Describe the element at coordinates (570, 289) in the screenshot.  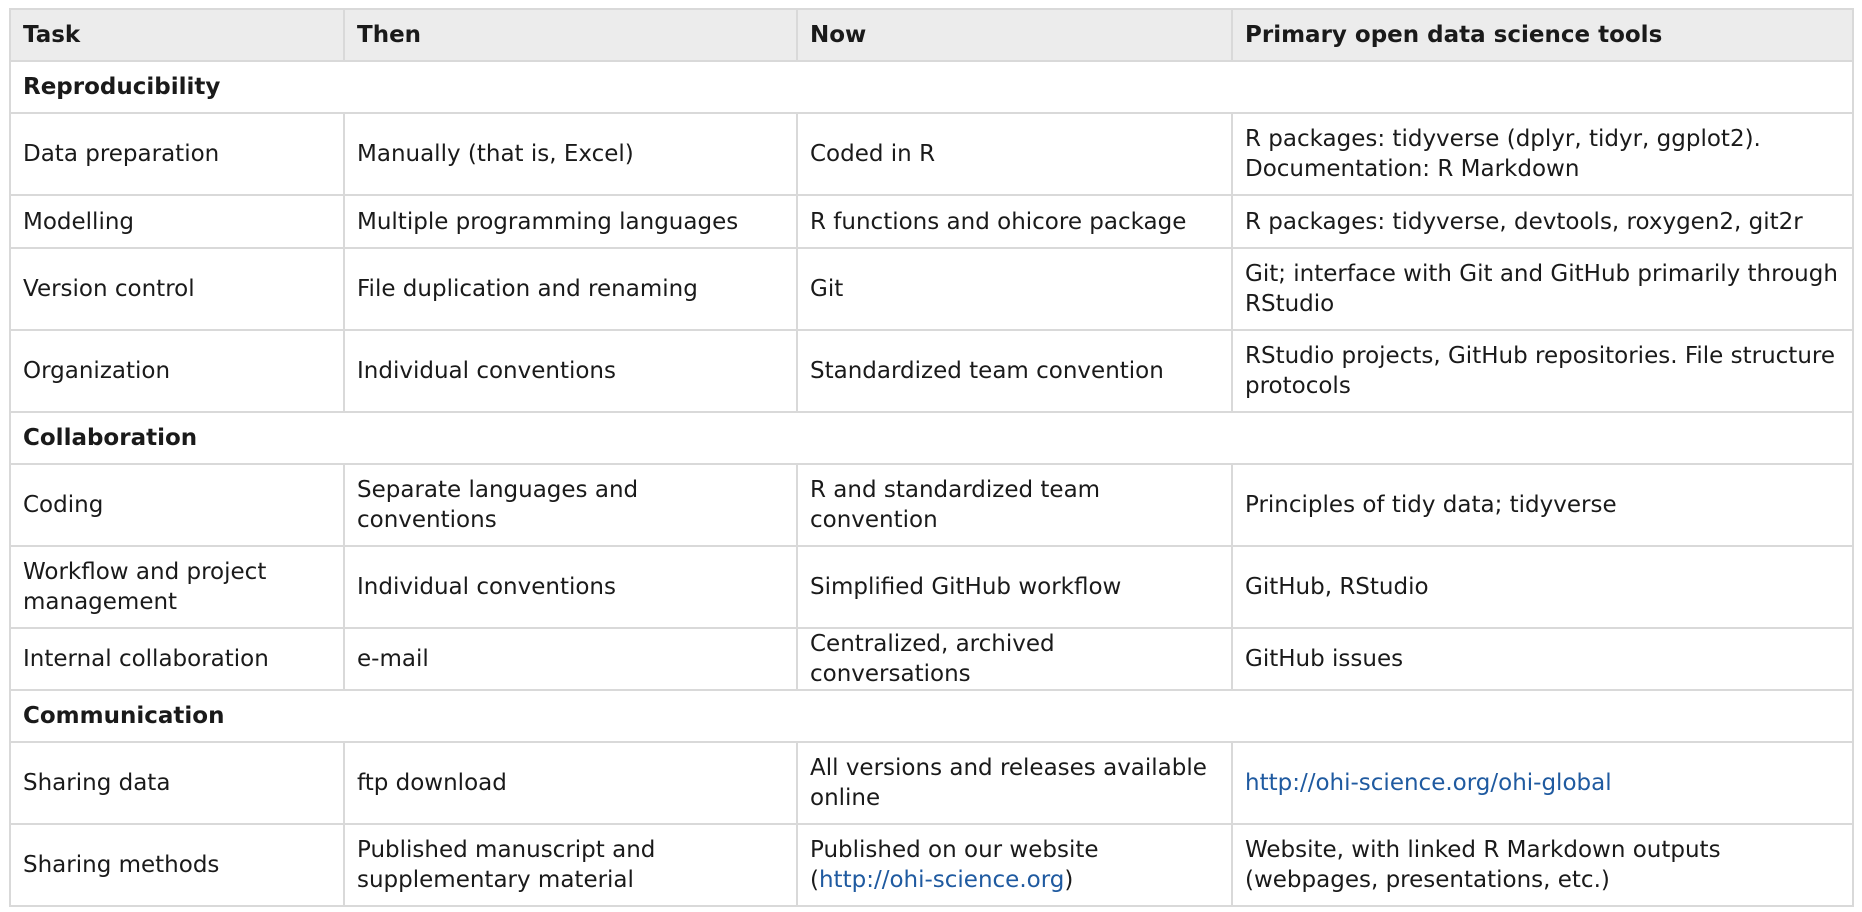
I see `then-cell: File duplication and renaming` at that location.